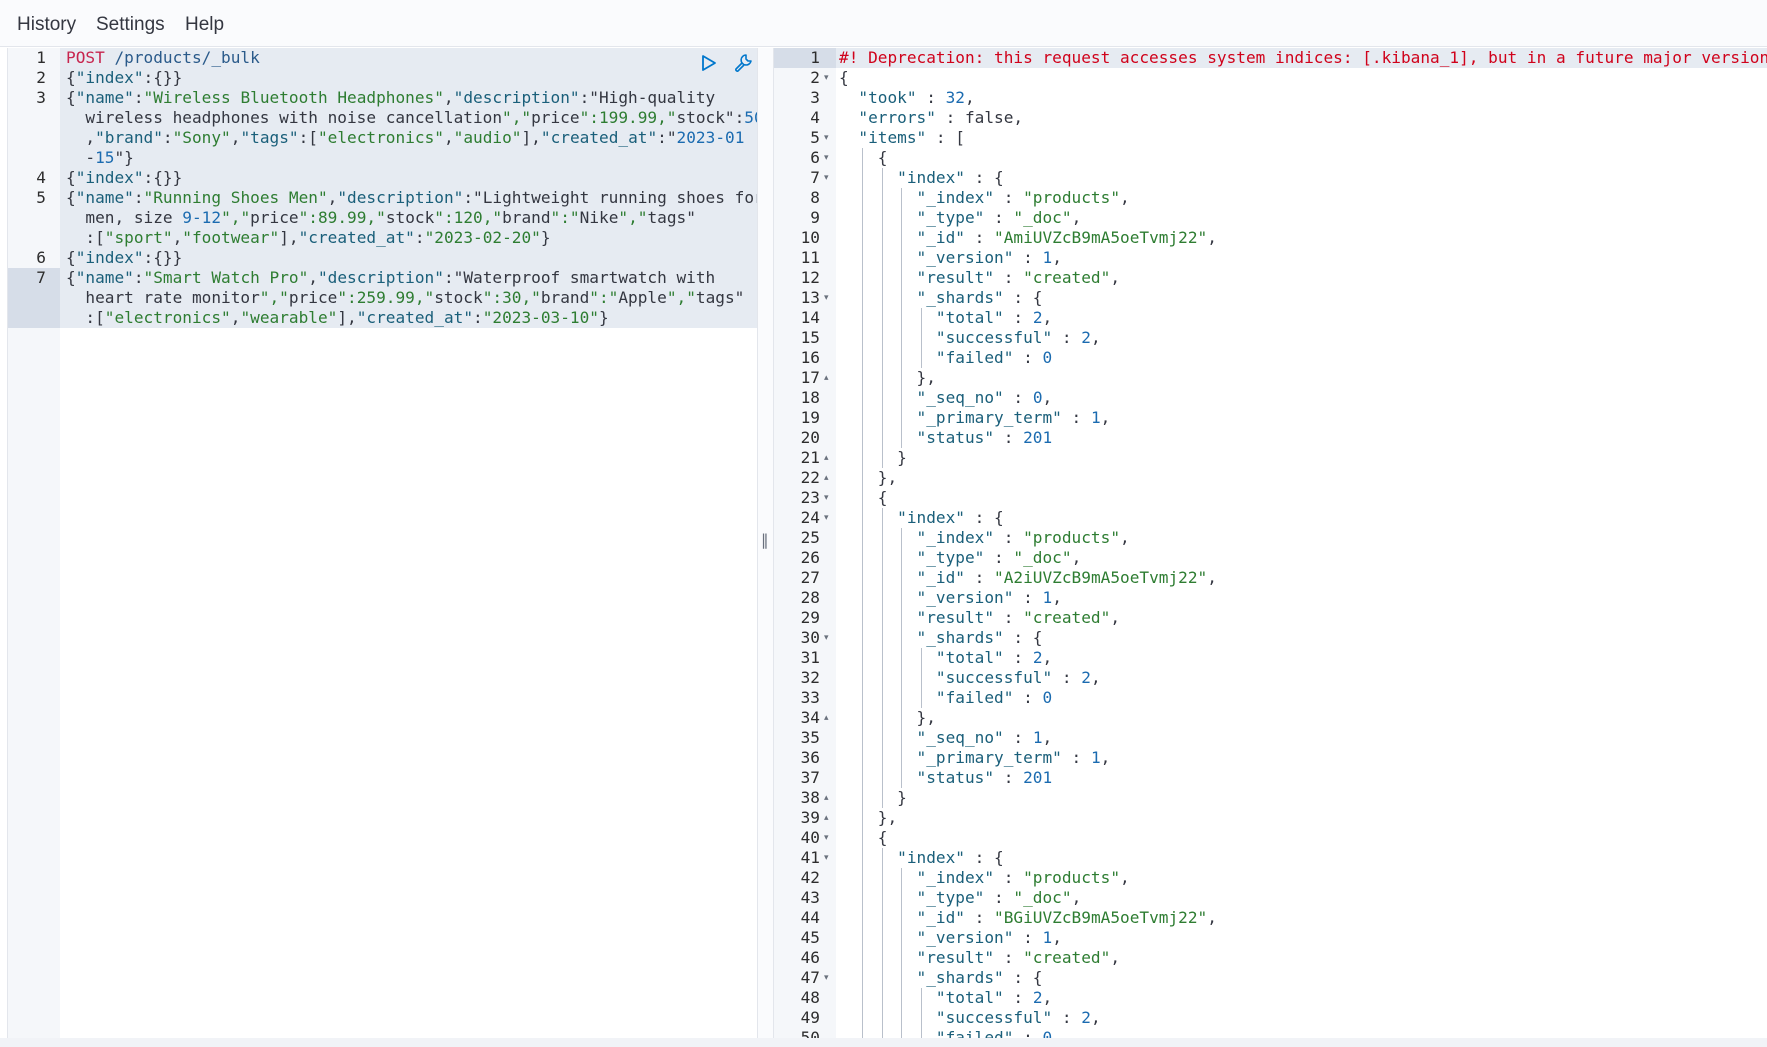  Describe the element at coordinates (810, 657) in the screenshot. I see `line-number: 31` at that location.